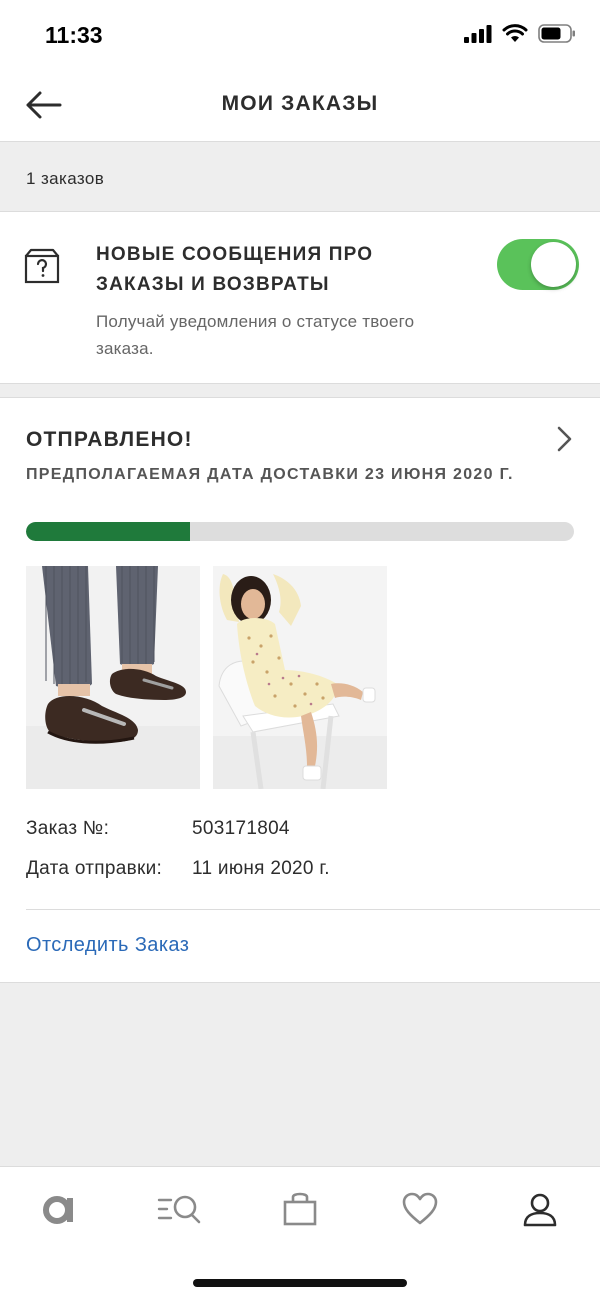 This screenshot has height=1298, width=600. What do you see at coordinates (300, 34) in the screenshot?
I see `status-bar: 11:33` at bounding box center [300, 34].